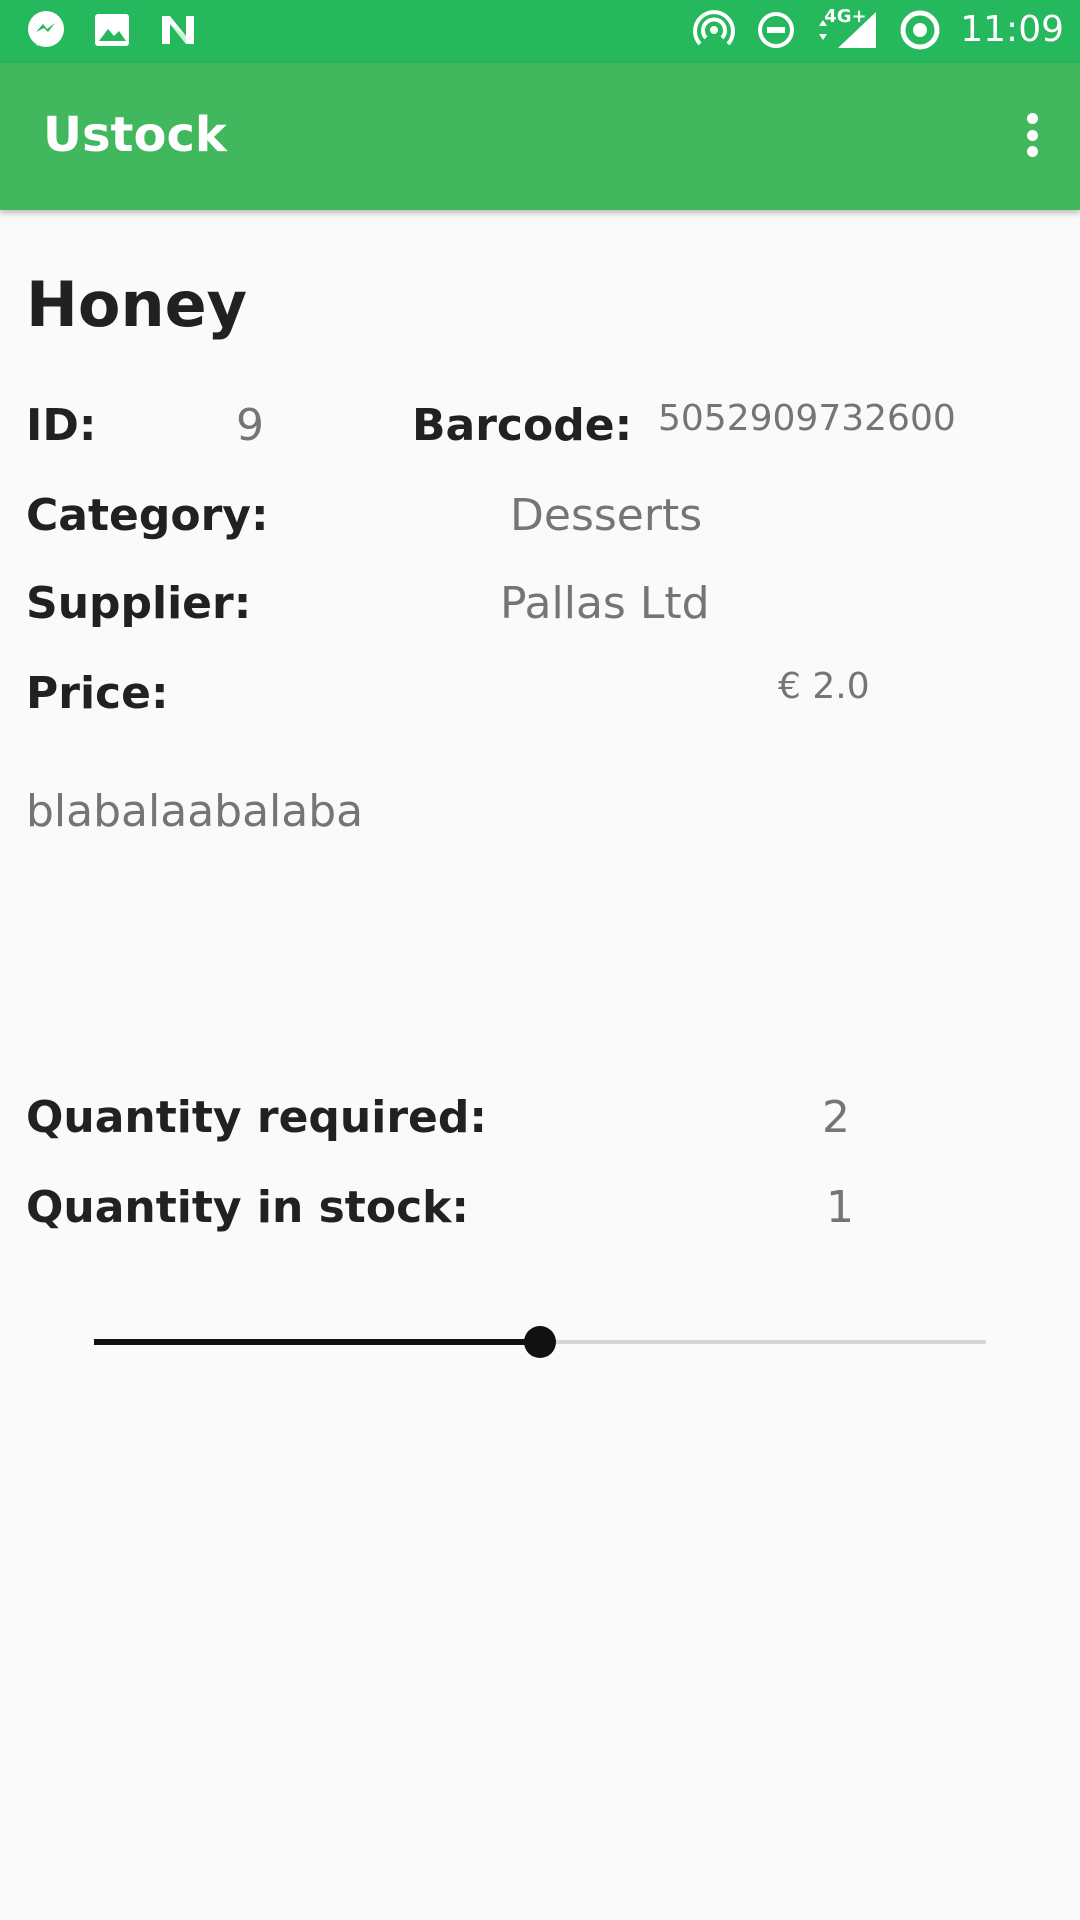 The height and width of the screenshot is (1920, 1080). What do you see at coordinates (97, 693) in the screenshot?
I see `price-label: Price:` at bounding box center [97, 693].